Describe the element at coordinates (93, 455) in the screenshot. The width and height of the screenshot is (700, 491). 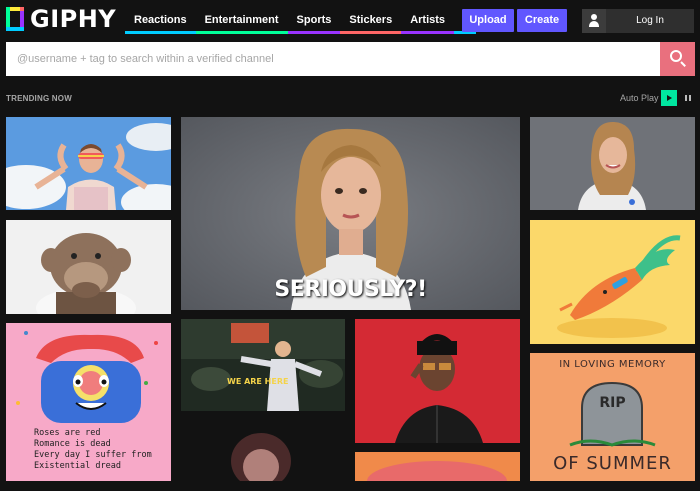
I see `poem-line: Every day I suffer from` at that location.